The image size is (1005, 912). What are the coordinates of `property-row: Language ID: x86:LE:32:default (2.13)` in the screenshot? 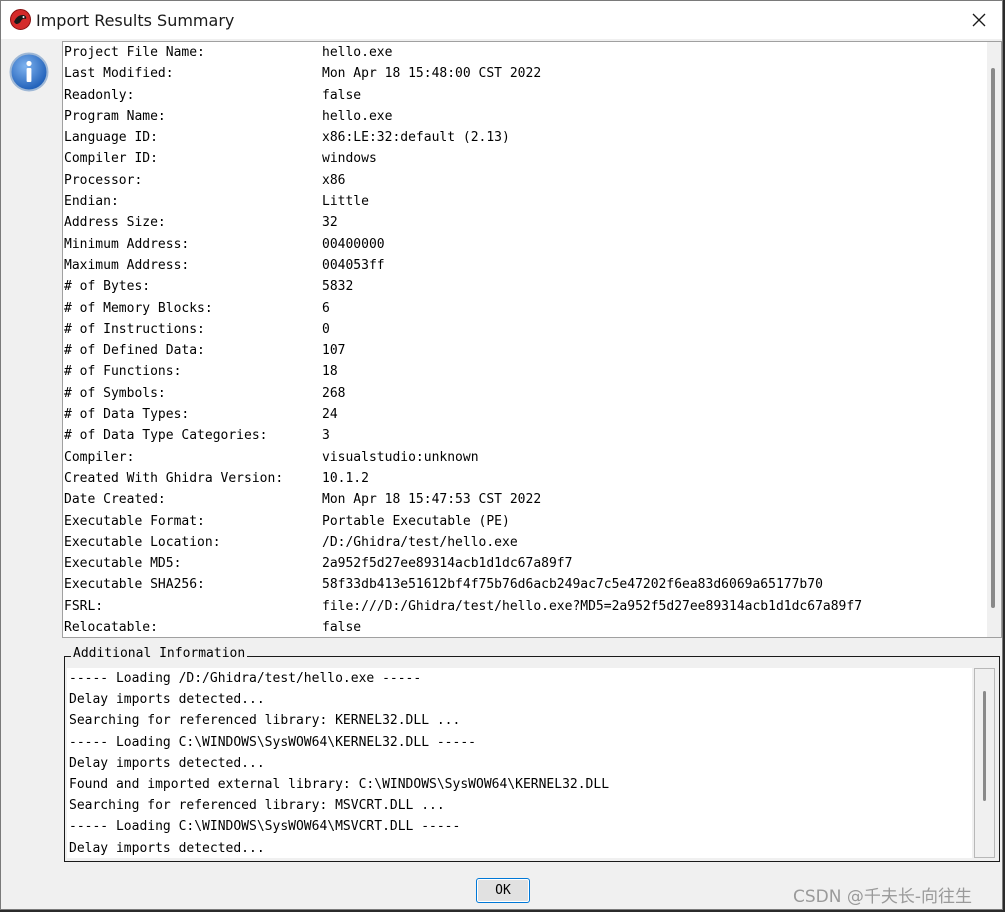 It's located at (463, 137).